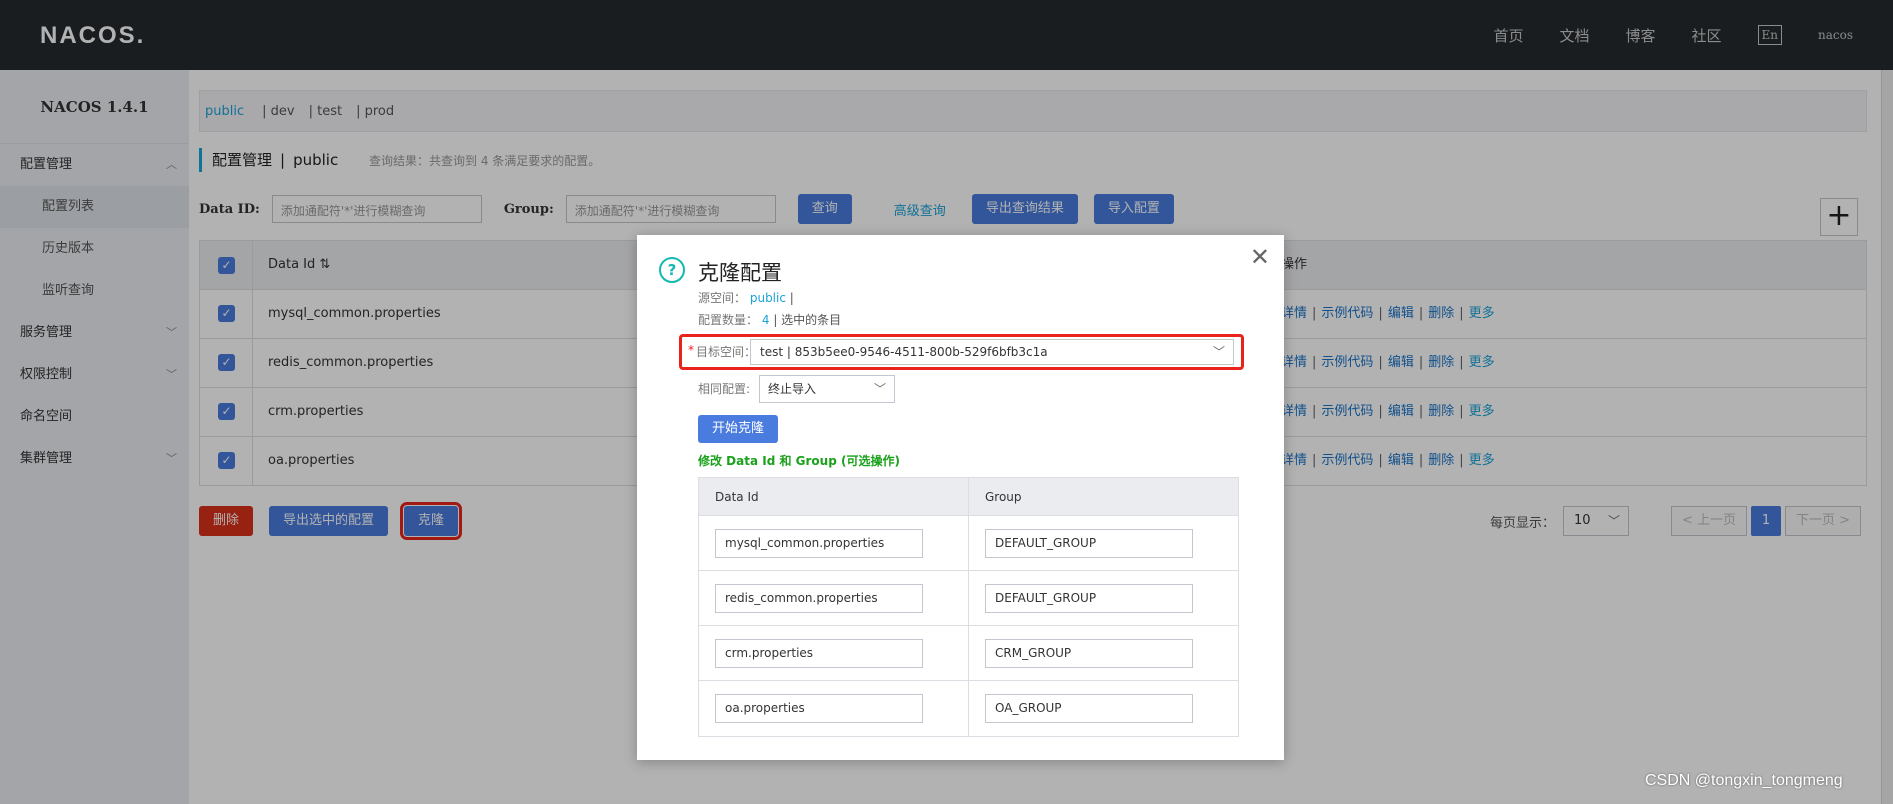  I want to click on edit-optional-hint: 修改 Data Id 和 Group (可选操作), so click(799, 461).